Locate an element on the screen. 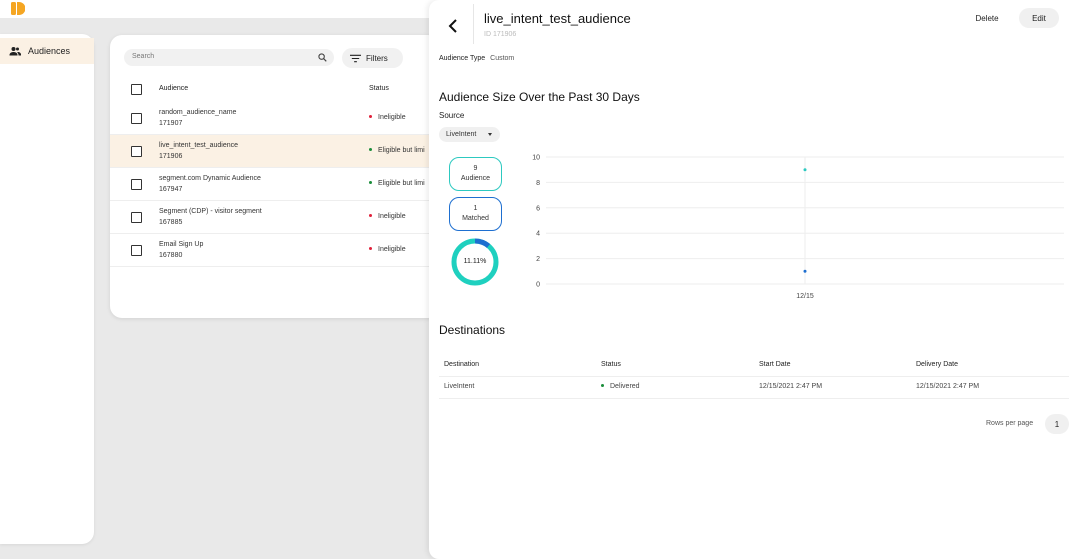  audience-count-label: Audience is located at coordinates (475, 178).